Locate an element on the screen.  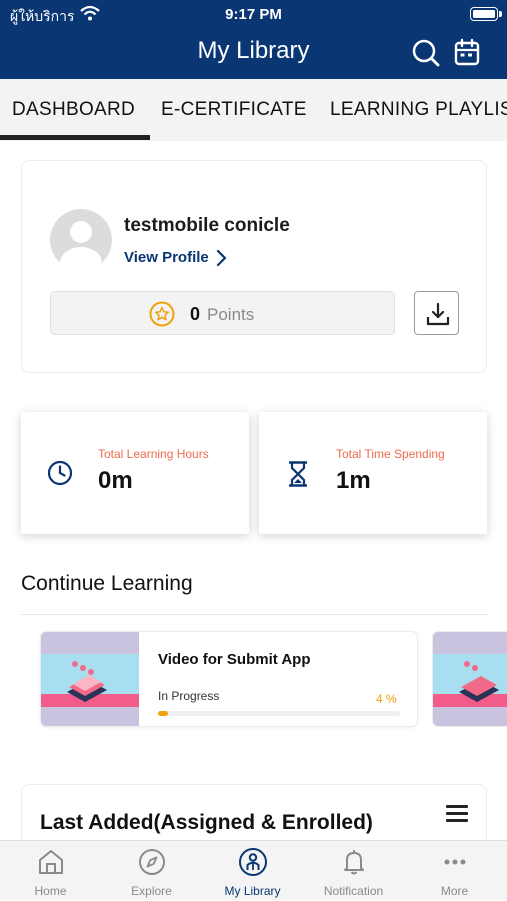
points-label: Points is located at coordinates (231, 314).